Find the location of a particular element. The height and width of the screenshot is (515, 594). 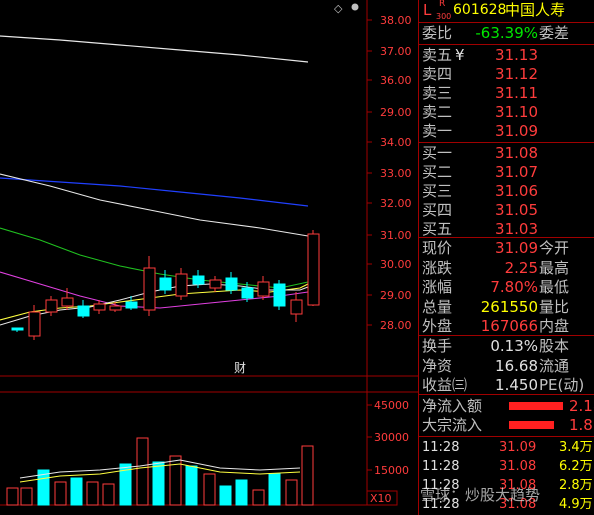

stat-row: 换手 0.13% 股本 is located at coordinates (506, 346).